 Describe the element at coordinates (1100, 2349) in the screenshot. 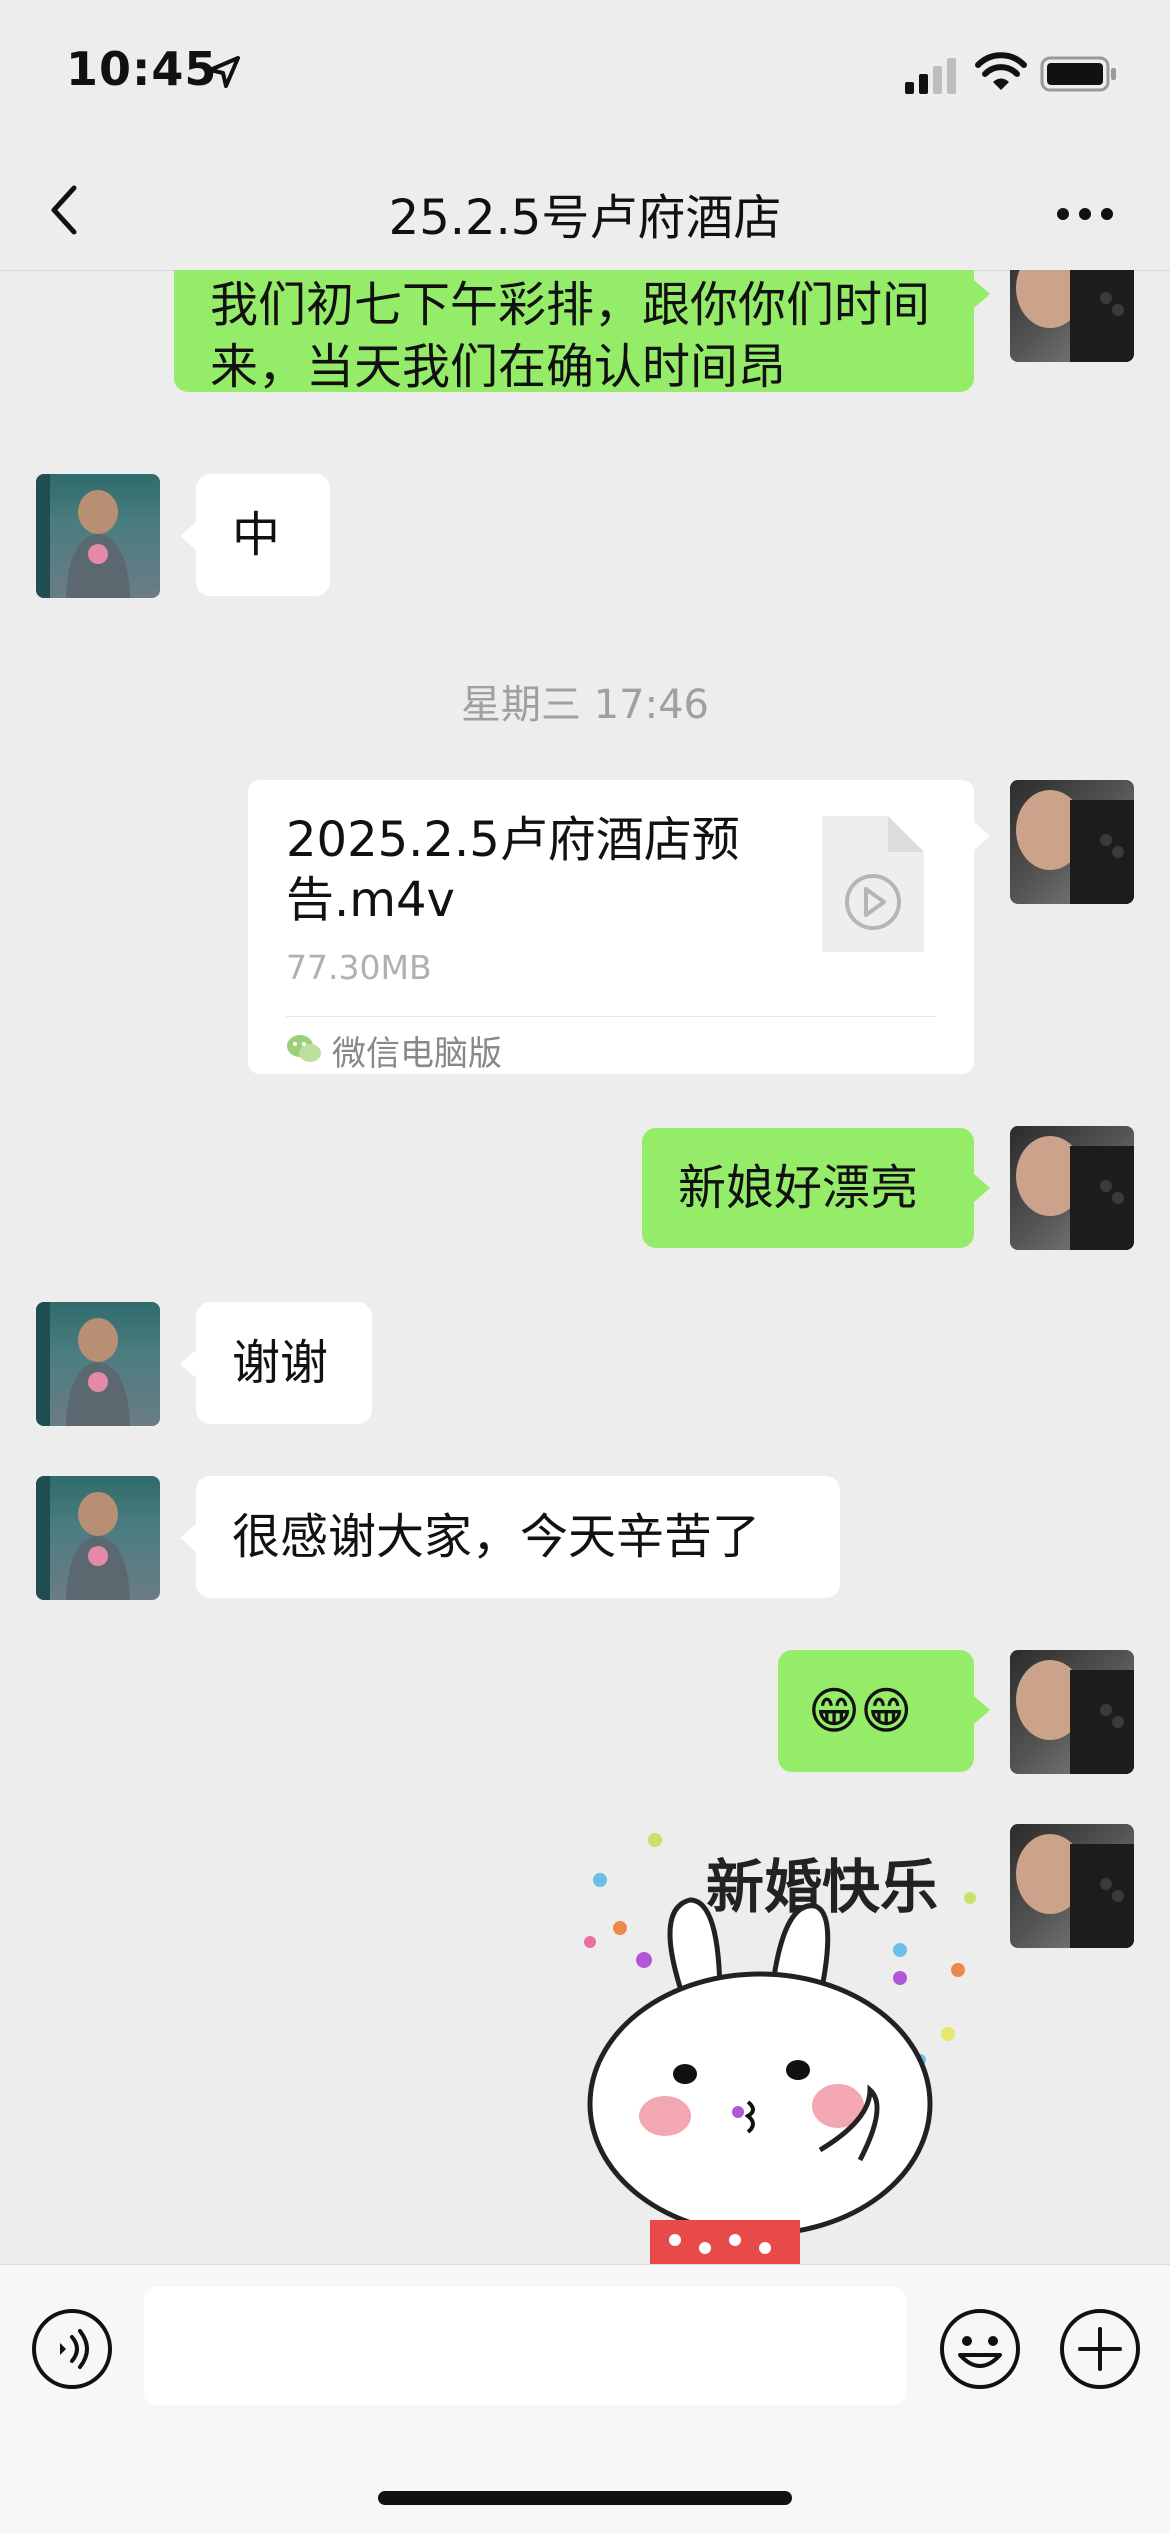

I see `plus-icon` at that location.